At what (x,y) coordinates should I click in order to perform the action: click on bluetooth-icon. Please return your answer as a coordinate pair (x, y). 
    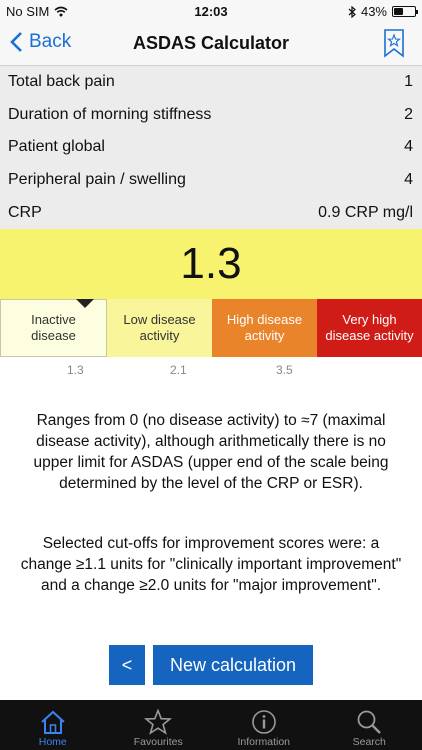
    Looking at the image, I should click on (352, 11).